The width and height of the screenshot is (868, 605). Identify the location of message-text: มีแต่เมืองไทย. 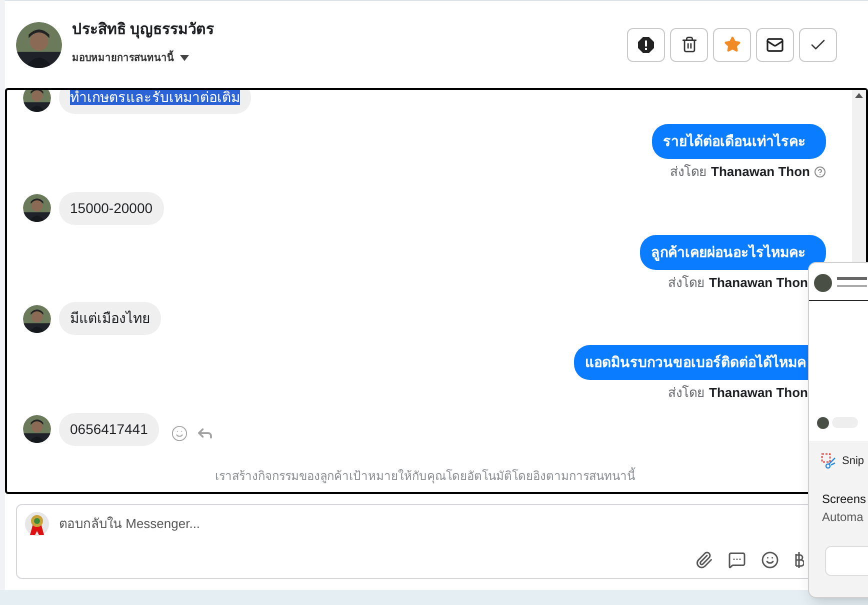
(110, 318).